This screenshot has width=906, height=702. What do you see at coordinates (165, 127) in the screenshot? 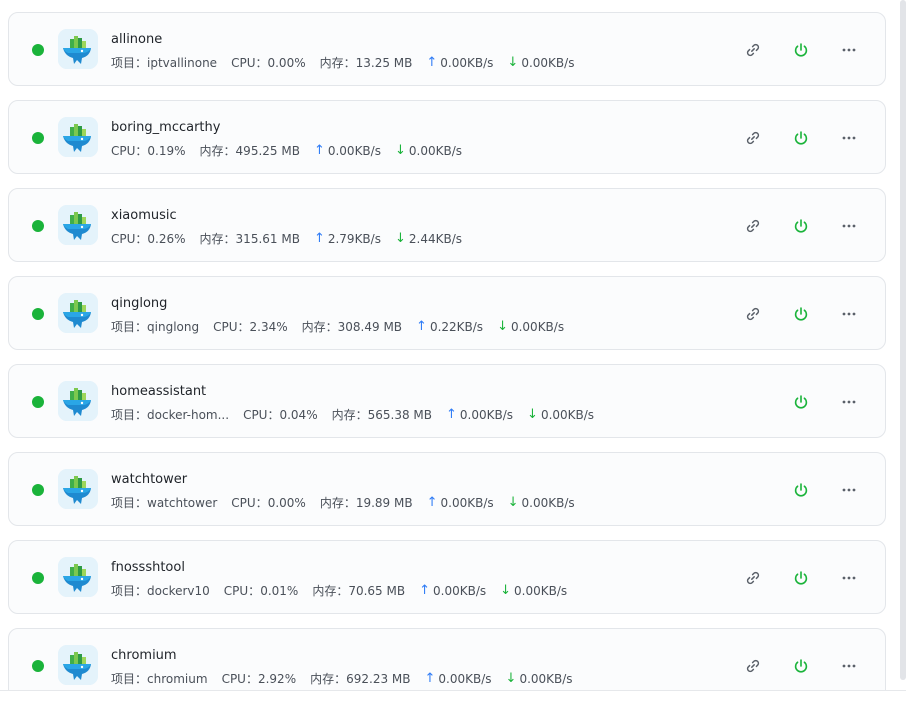
I see `container-name: boring_mccarthy` at bounding box center [165, 127].